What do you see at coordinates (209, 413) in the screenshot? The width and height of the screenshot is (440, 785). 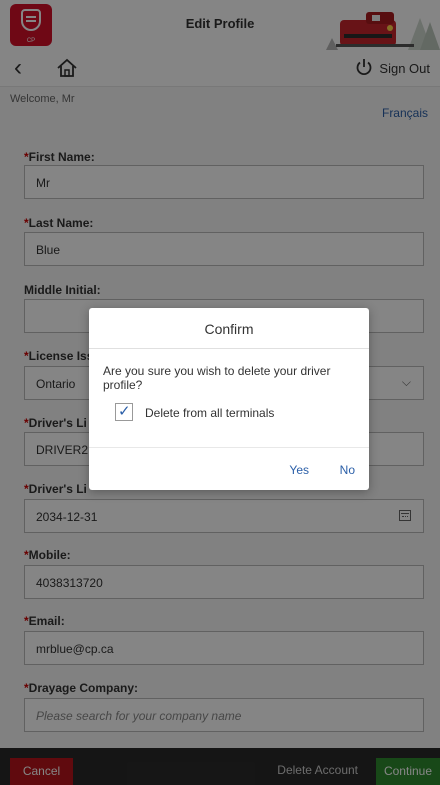 I see `delete-all-terminals-label: Delete from all terminals` at bounding box center [209, 413].